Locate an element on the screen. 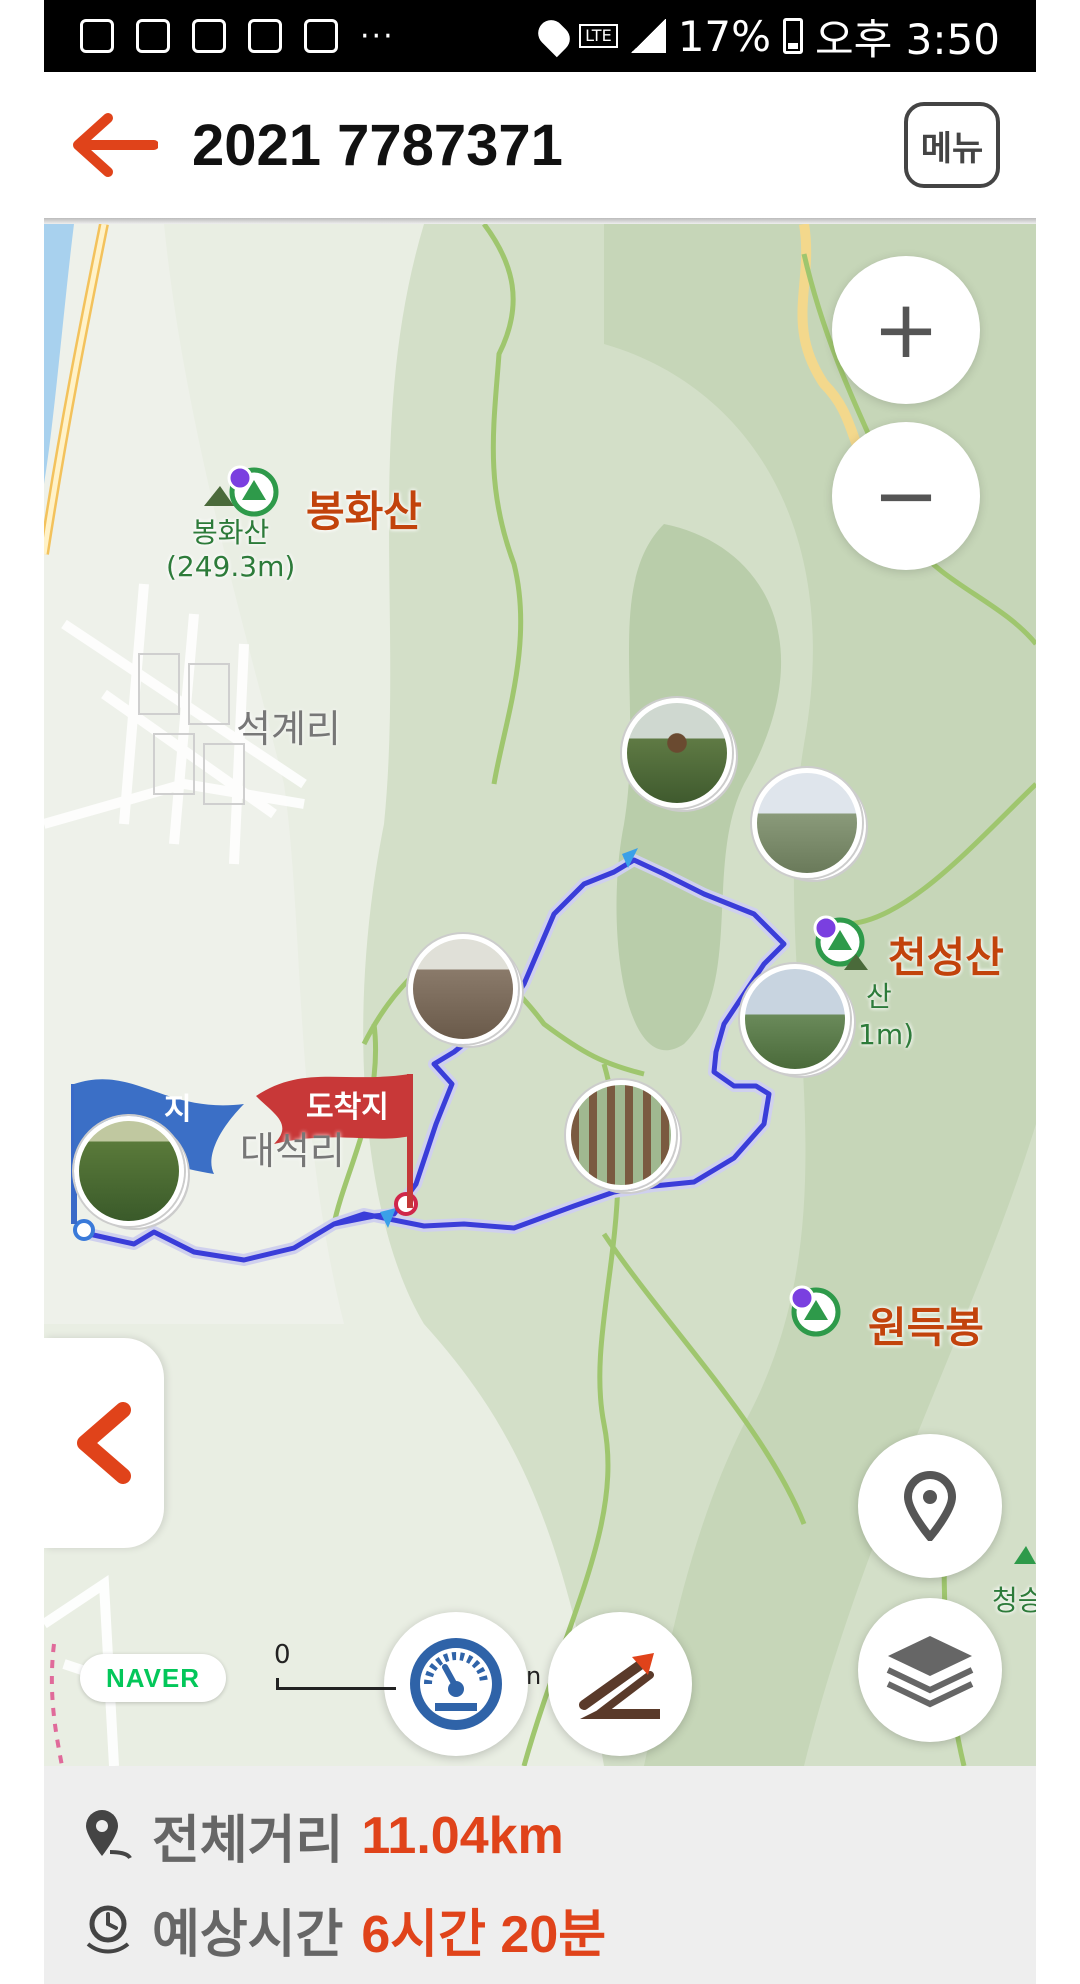 This screenshot has width=1080, height=1984. scale-zero: 0 is located at coordinates (282, 1655).